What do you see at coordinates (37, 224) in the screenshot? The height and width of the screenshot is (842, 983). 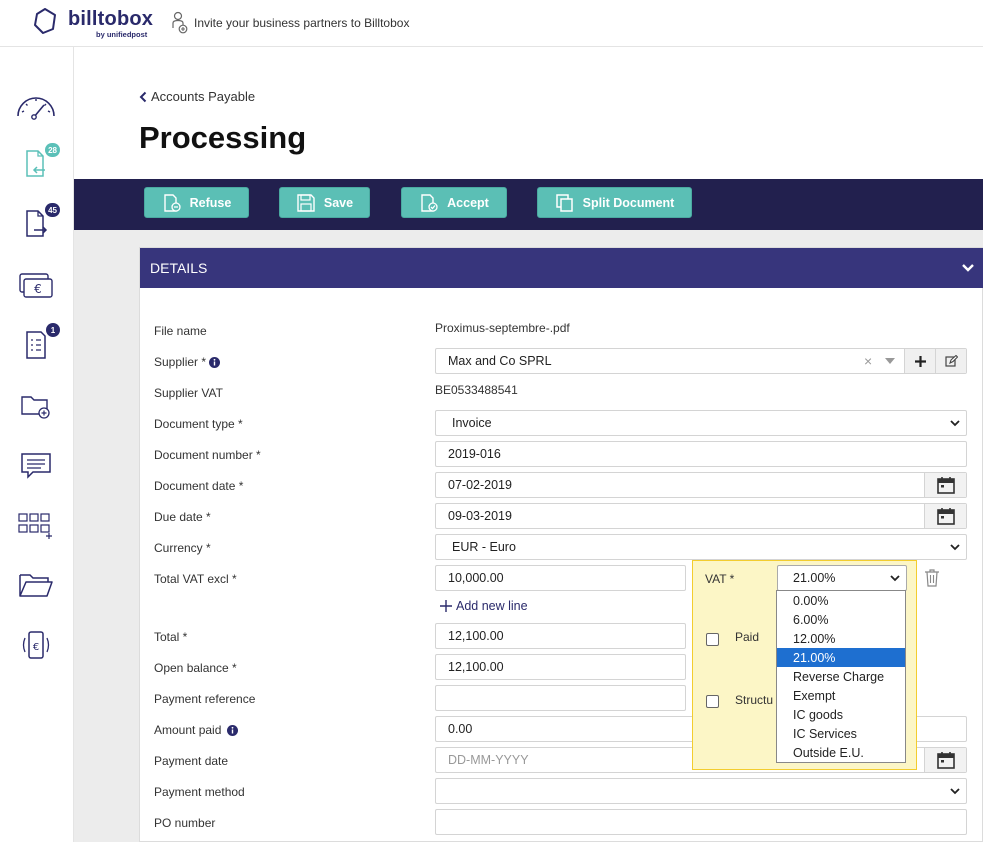 I see `sidebar-item-outgoing: 45` at bounding box center [37, 224].